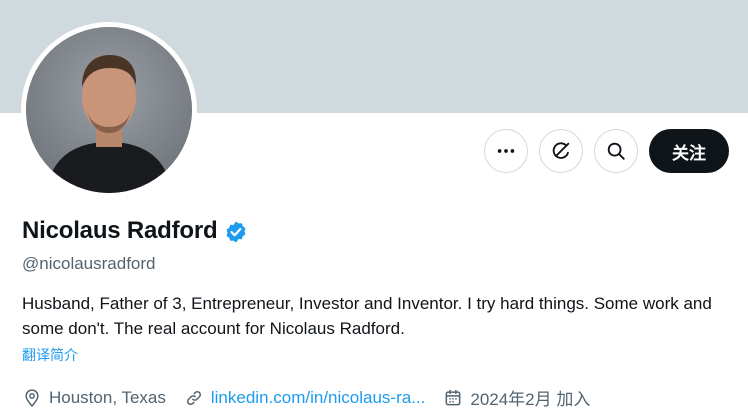 This screenshot has height=419, width=748. I want to click on follow-button: 关注, so click(689, 151).